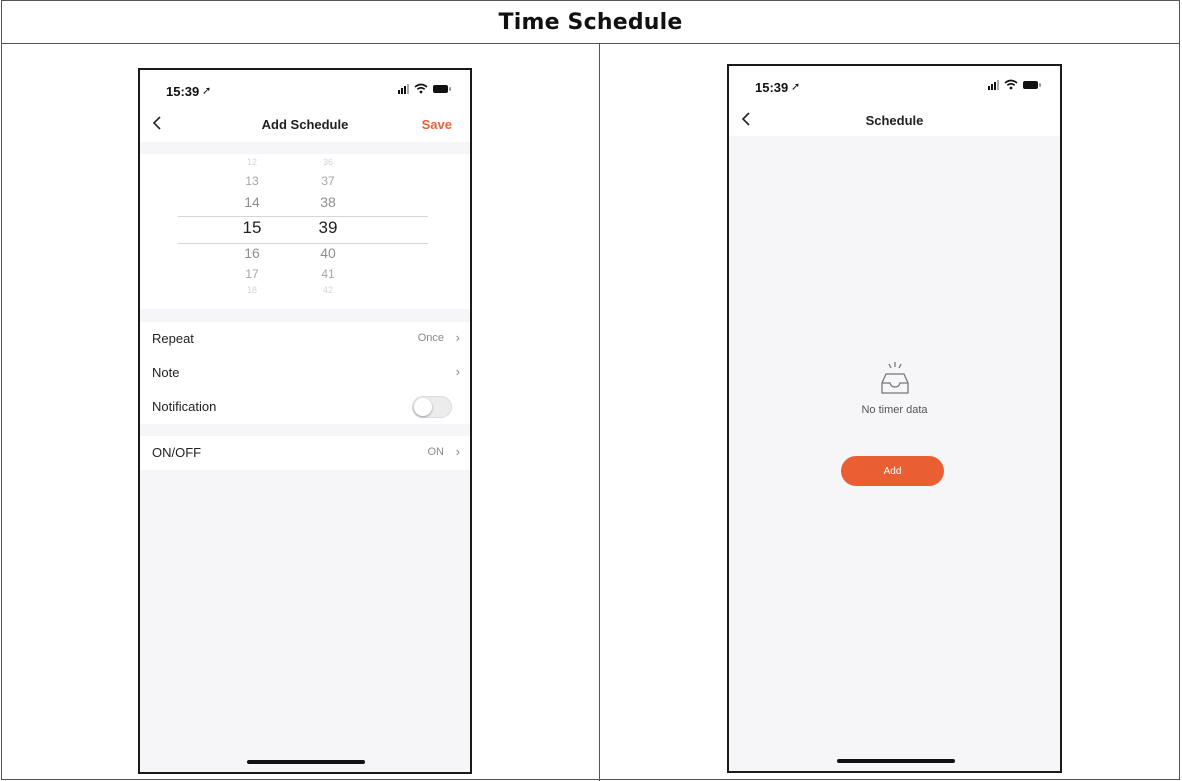  I want to click on note-row: Note ›, so click(305, 373).